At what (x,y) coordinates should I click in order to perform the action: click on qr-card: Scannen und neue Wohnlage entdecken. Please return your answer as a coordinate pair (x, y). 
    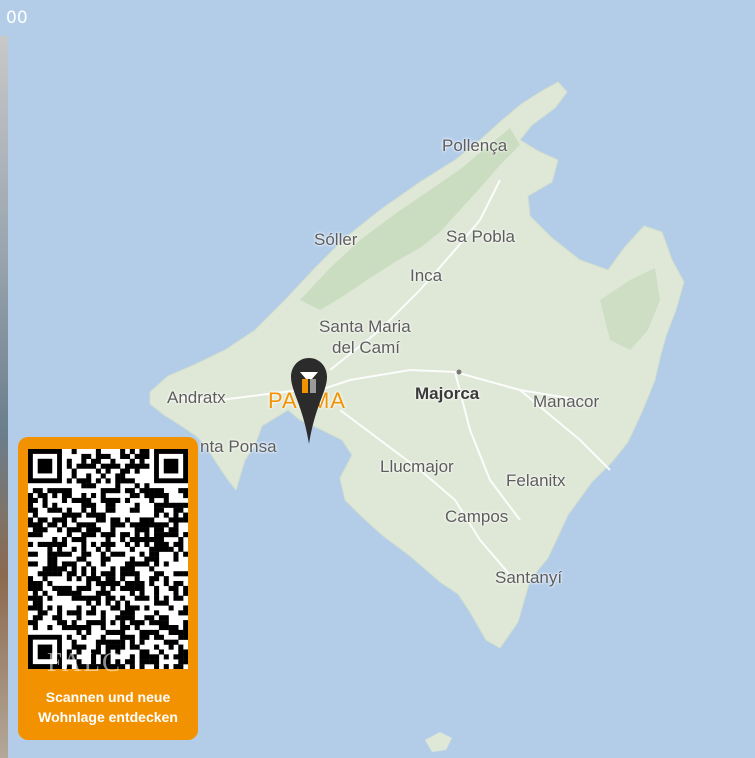
    Looking at the image, I should click on (108, 588).